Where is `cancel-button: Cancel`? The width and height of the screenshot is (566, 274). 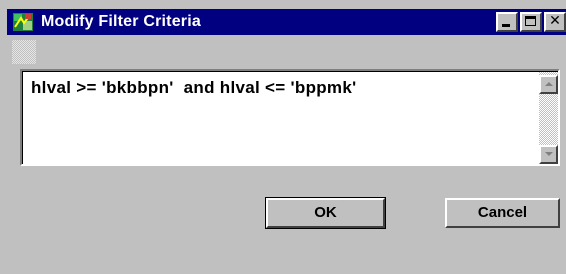 cancel-button: Cancel is located at coordinates (502, 213).